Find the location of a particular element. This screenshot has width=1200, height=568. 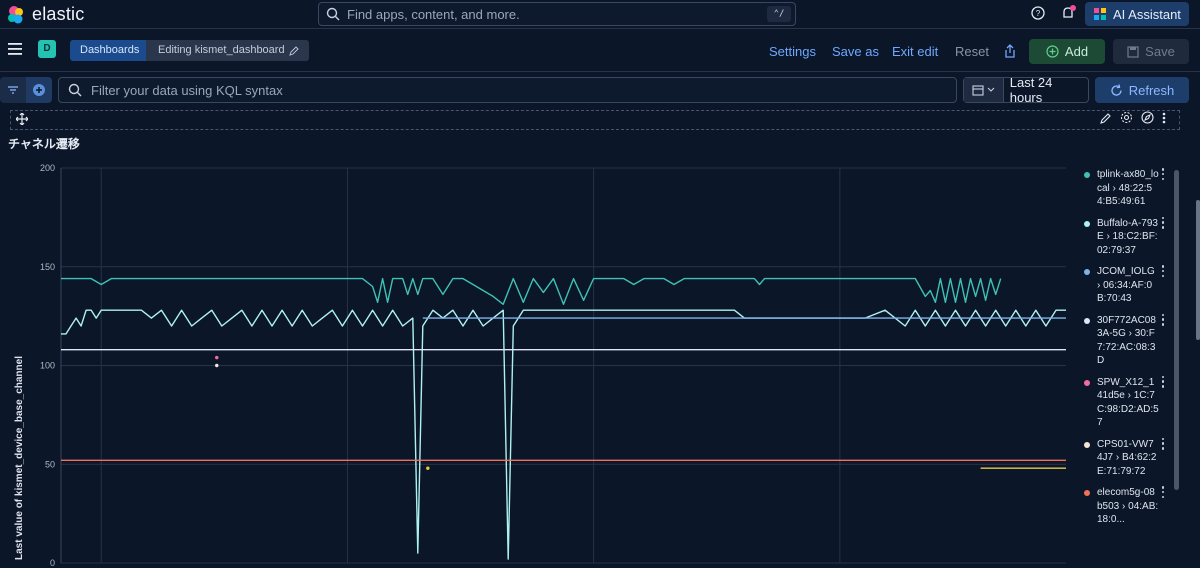

refresh-icon is located at coordinates (1116, 89).